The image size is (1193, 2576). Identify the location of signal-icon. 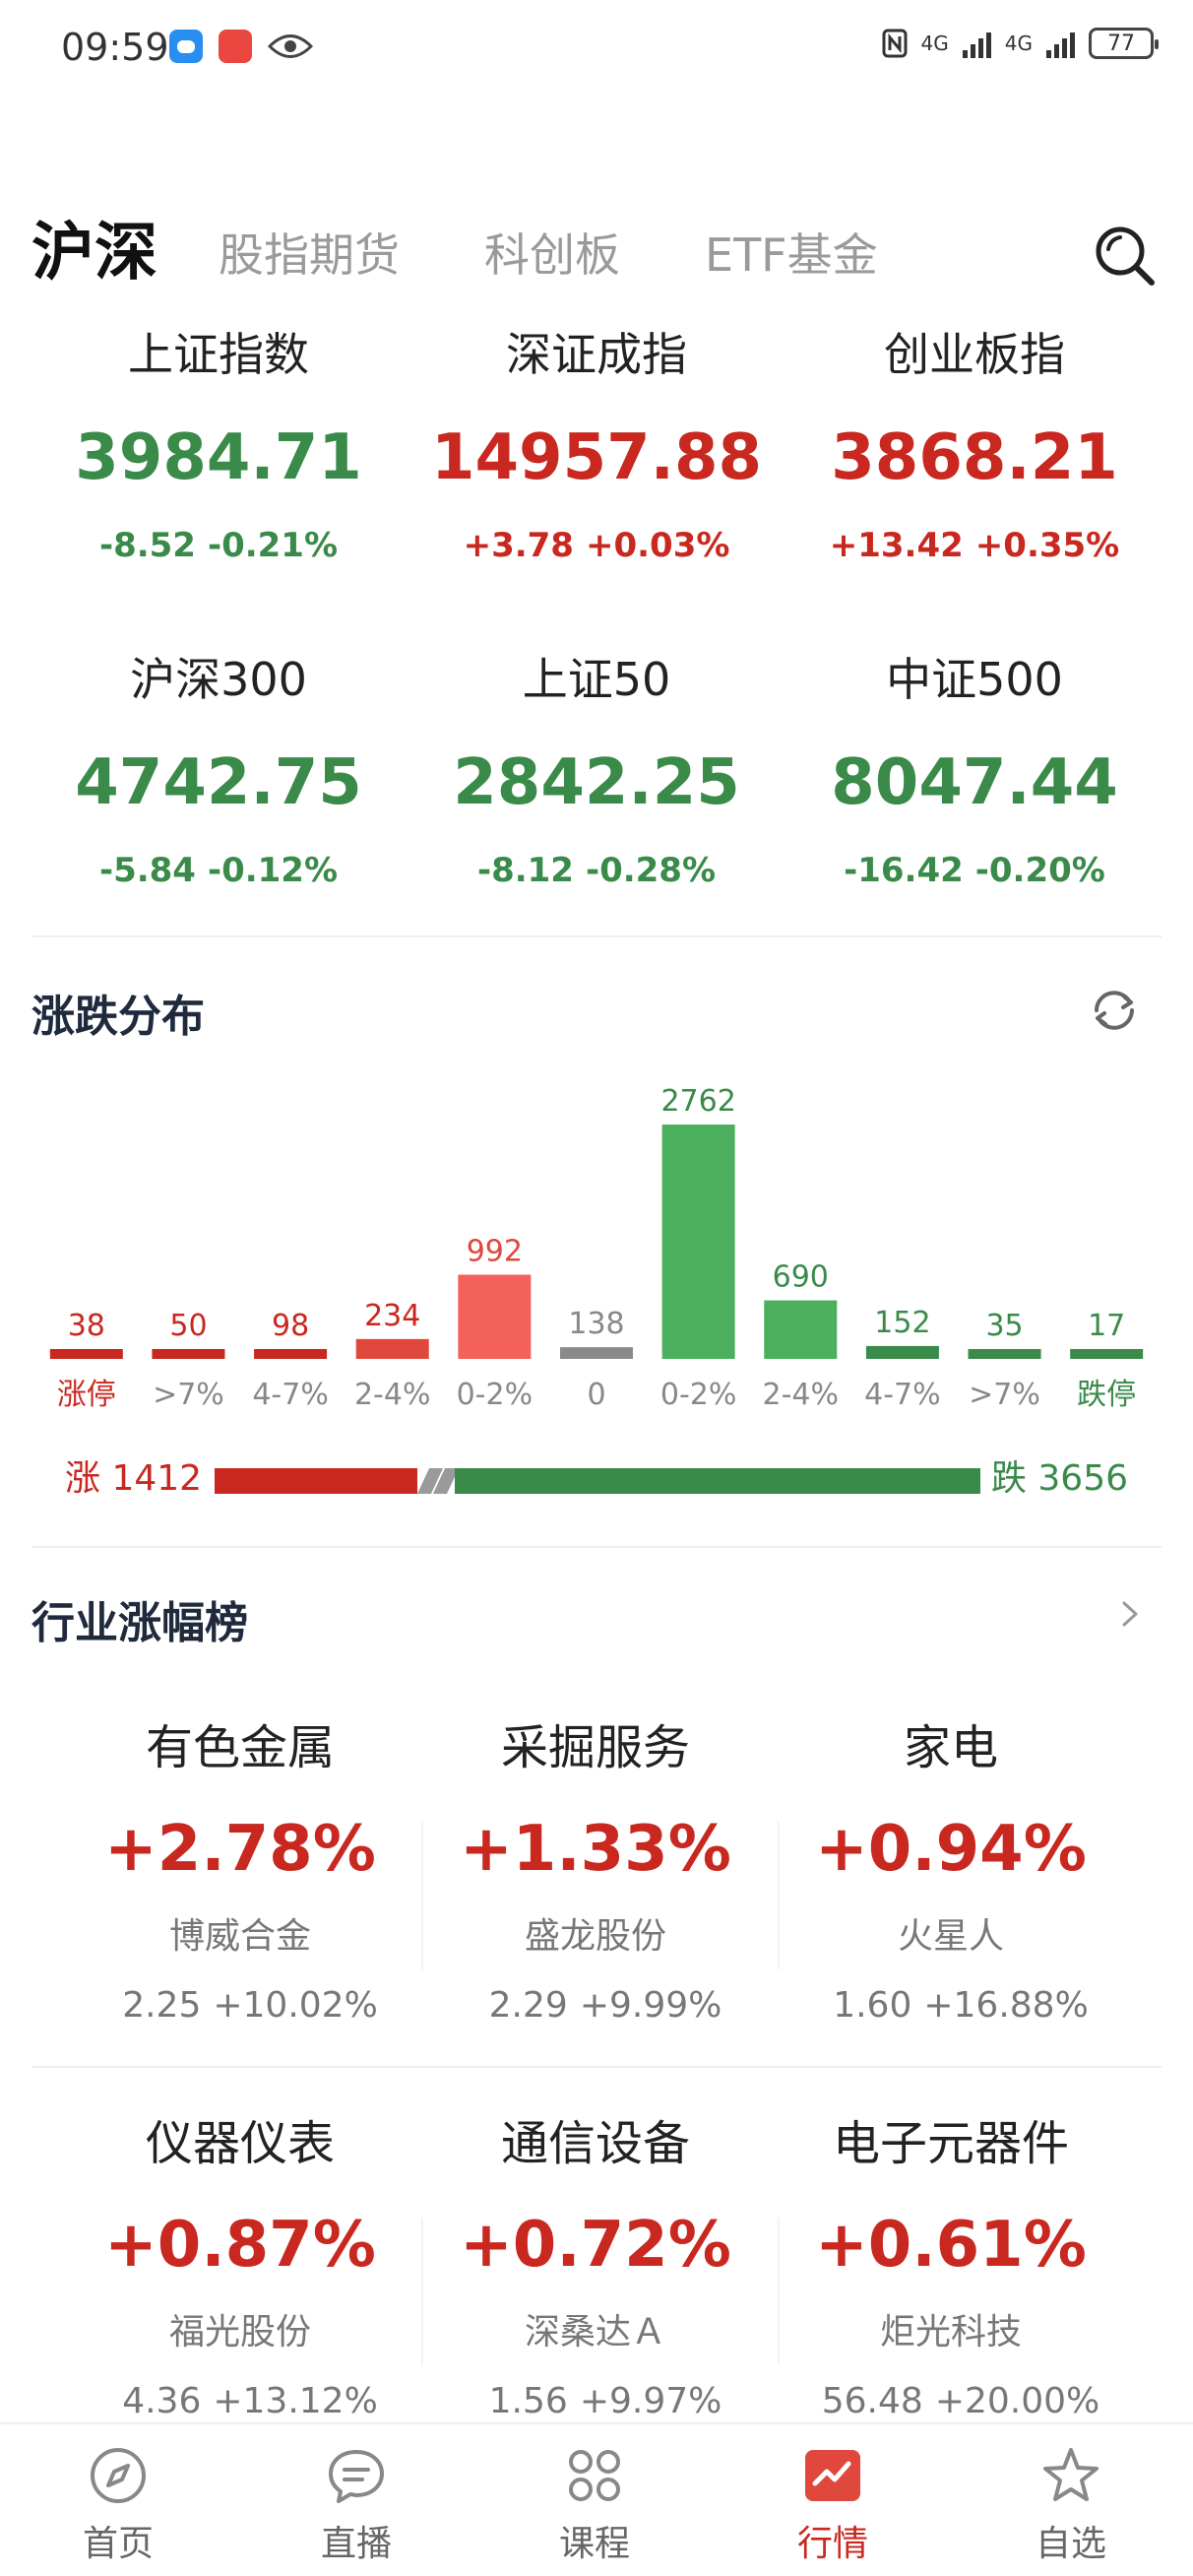
(1060, 43).